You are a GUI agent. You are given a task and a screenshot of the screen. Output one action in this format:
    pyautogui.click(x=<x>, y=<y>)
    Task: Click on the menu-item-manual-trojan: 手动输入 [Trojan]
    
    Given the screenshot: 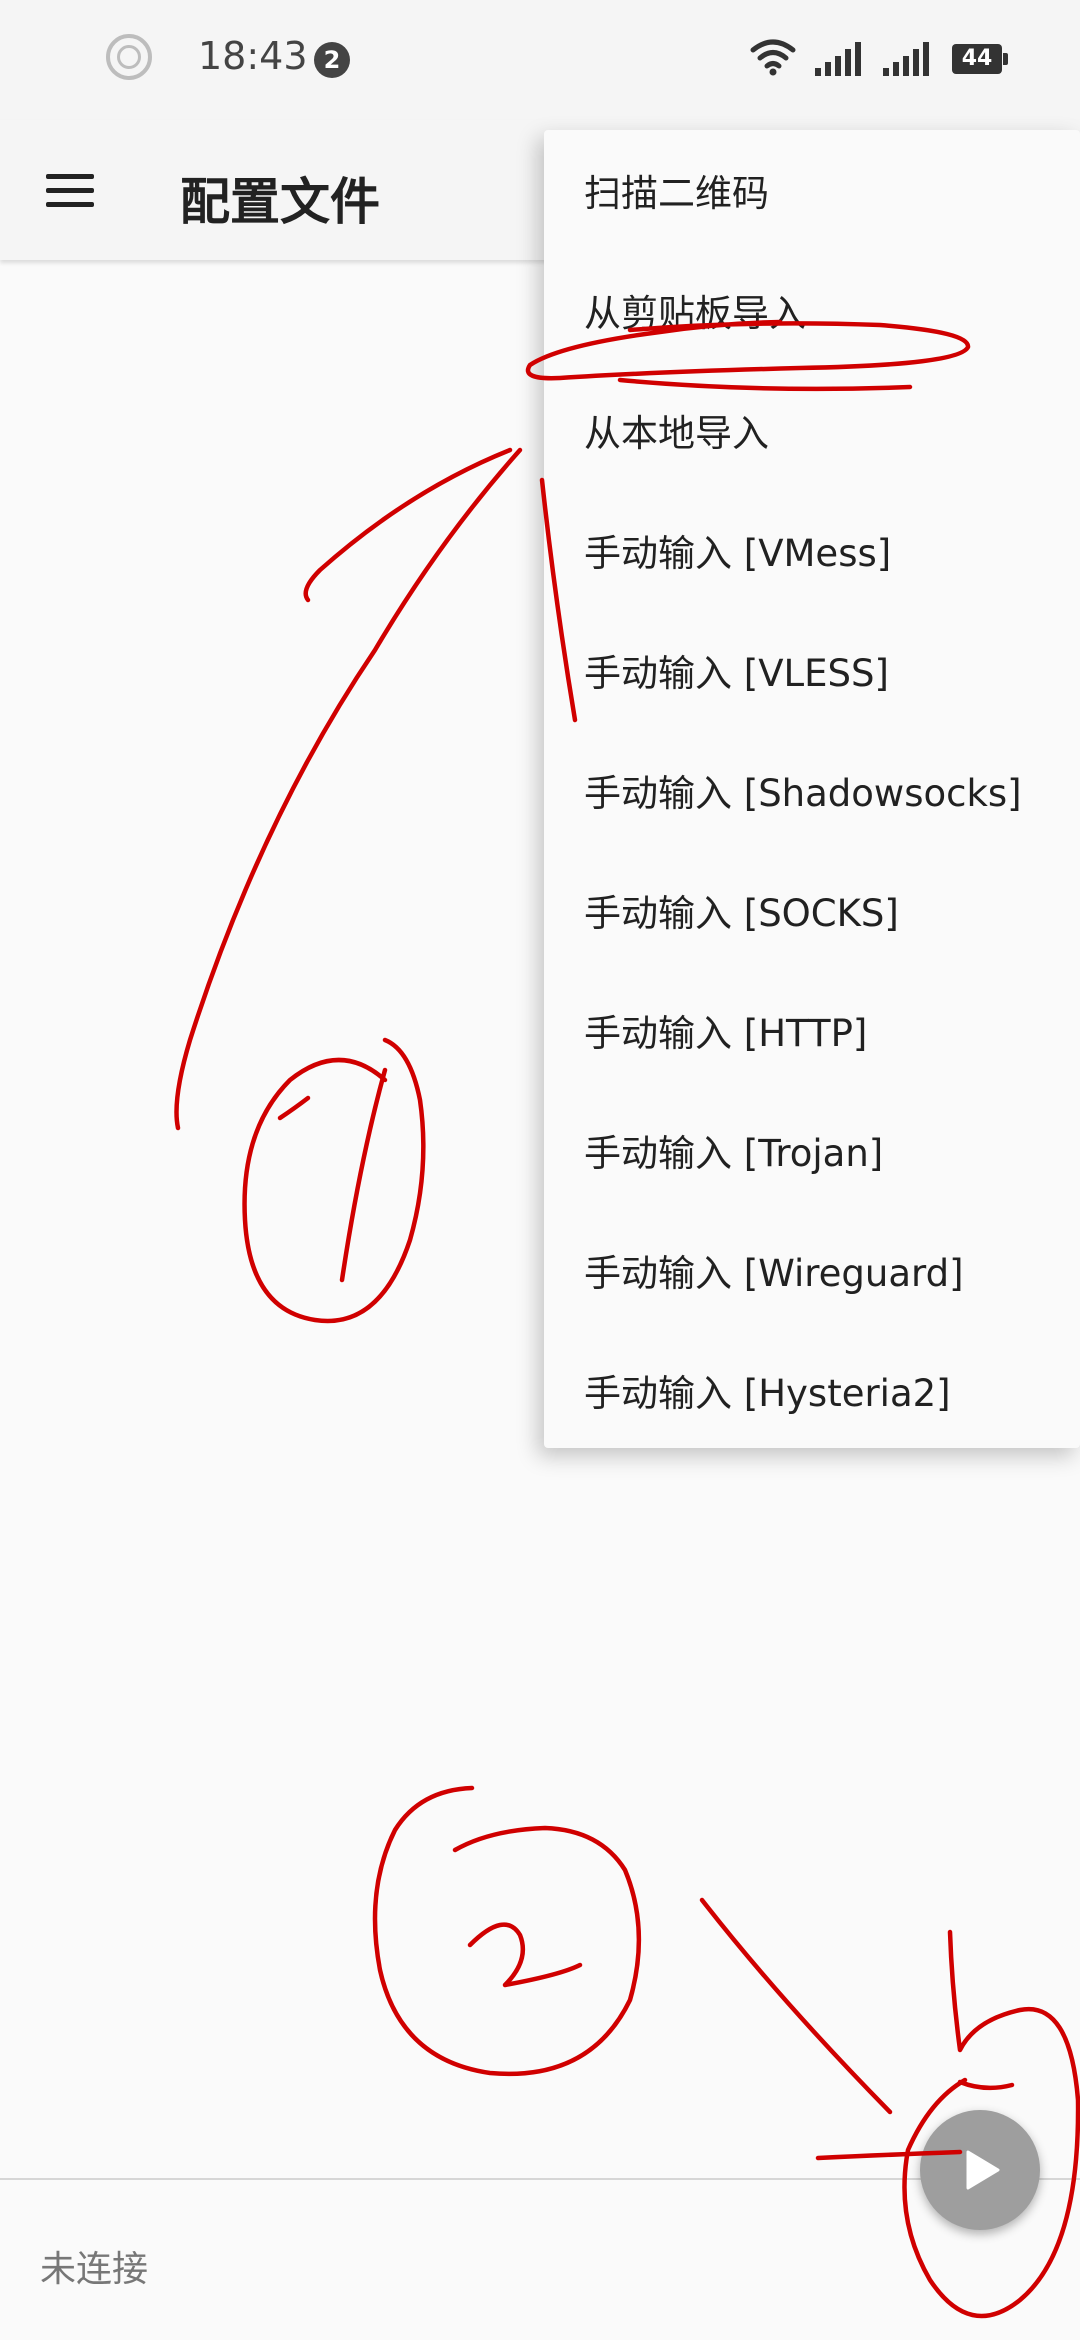 What is the action you would take?
    pyautogui.click(x=812, y=1150)
    